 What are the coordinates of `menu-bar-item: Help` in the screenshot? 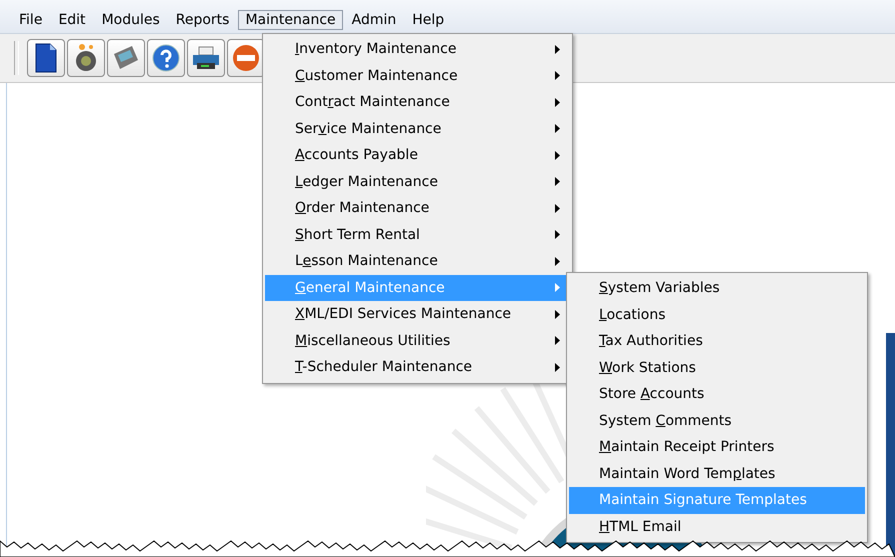 It's located at (428, 20).